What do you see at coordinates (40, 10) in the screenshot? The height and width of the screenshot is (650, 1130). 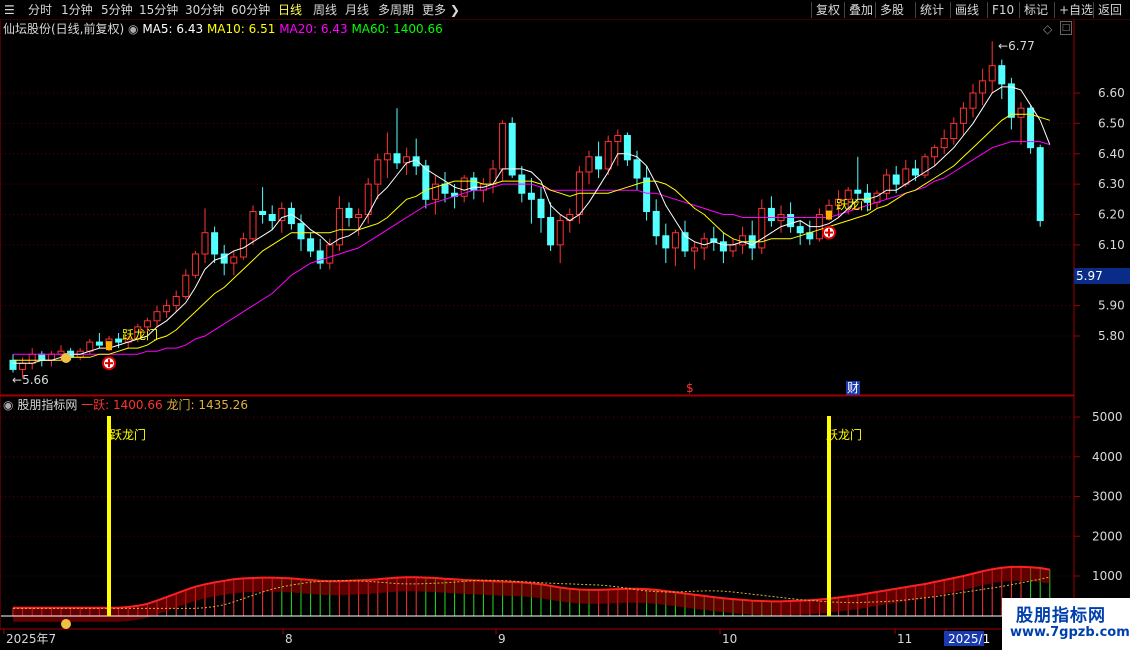 I see `period-tab-0: 分时` at bounding box center [40, 10].